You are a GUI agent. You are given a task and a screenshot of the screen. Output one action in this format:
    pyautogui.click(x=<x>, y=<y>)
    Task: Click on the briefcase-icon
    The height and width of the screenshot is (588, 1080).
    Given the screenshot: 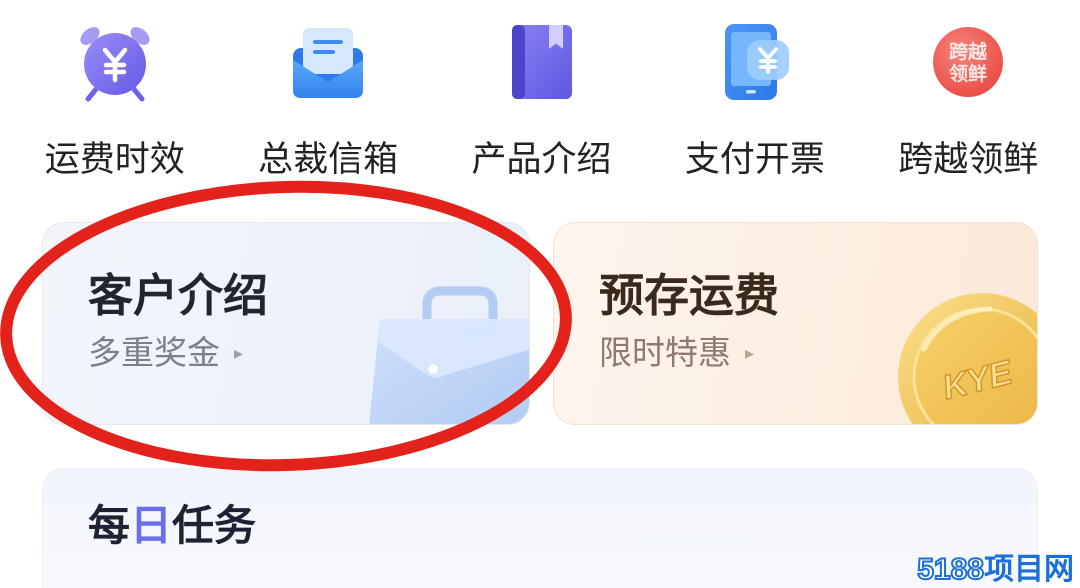 What is the action you would take?
    pyautogui.click(x=449, y=355)
    